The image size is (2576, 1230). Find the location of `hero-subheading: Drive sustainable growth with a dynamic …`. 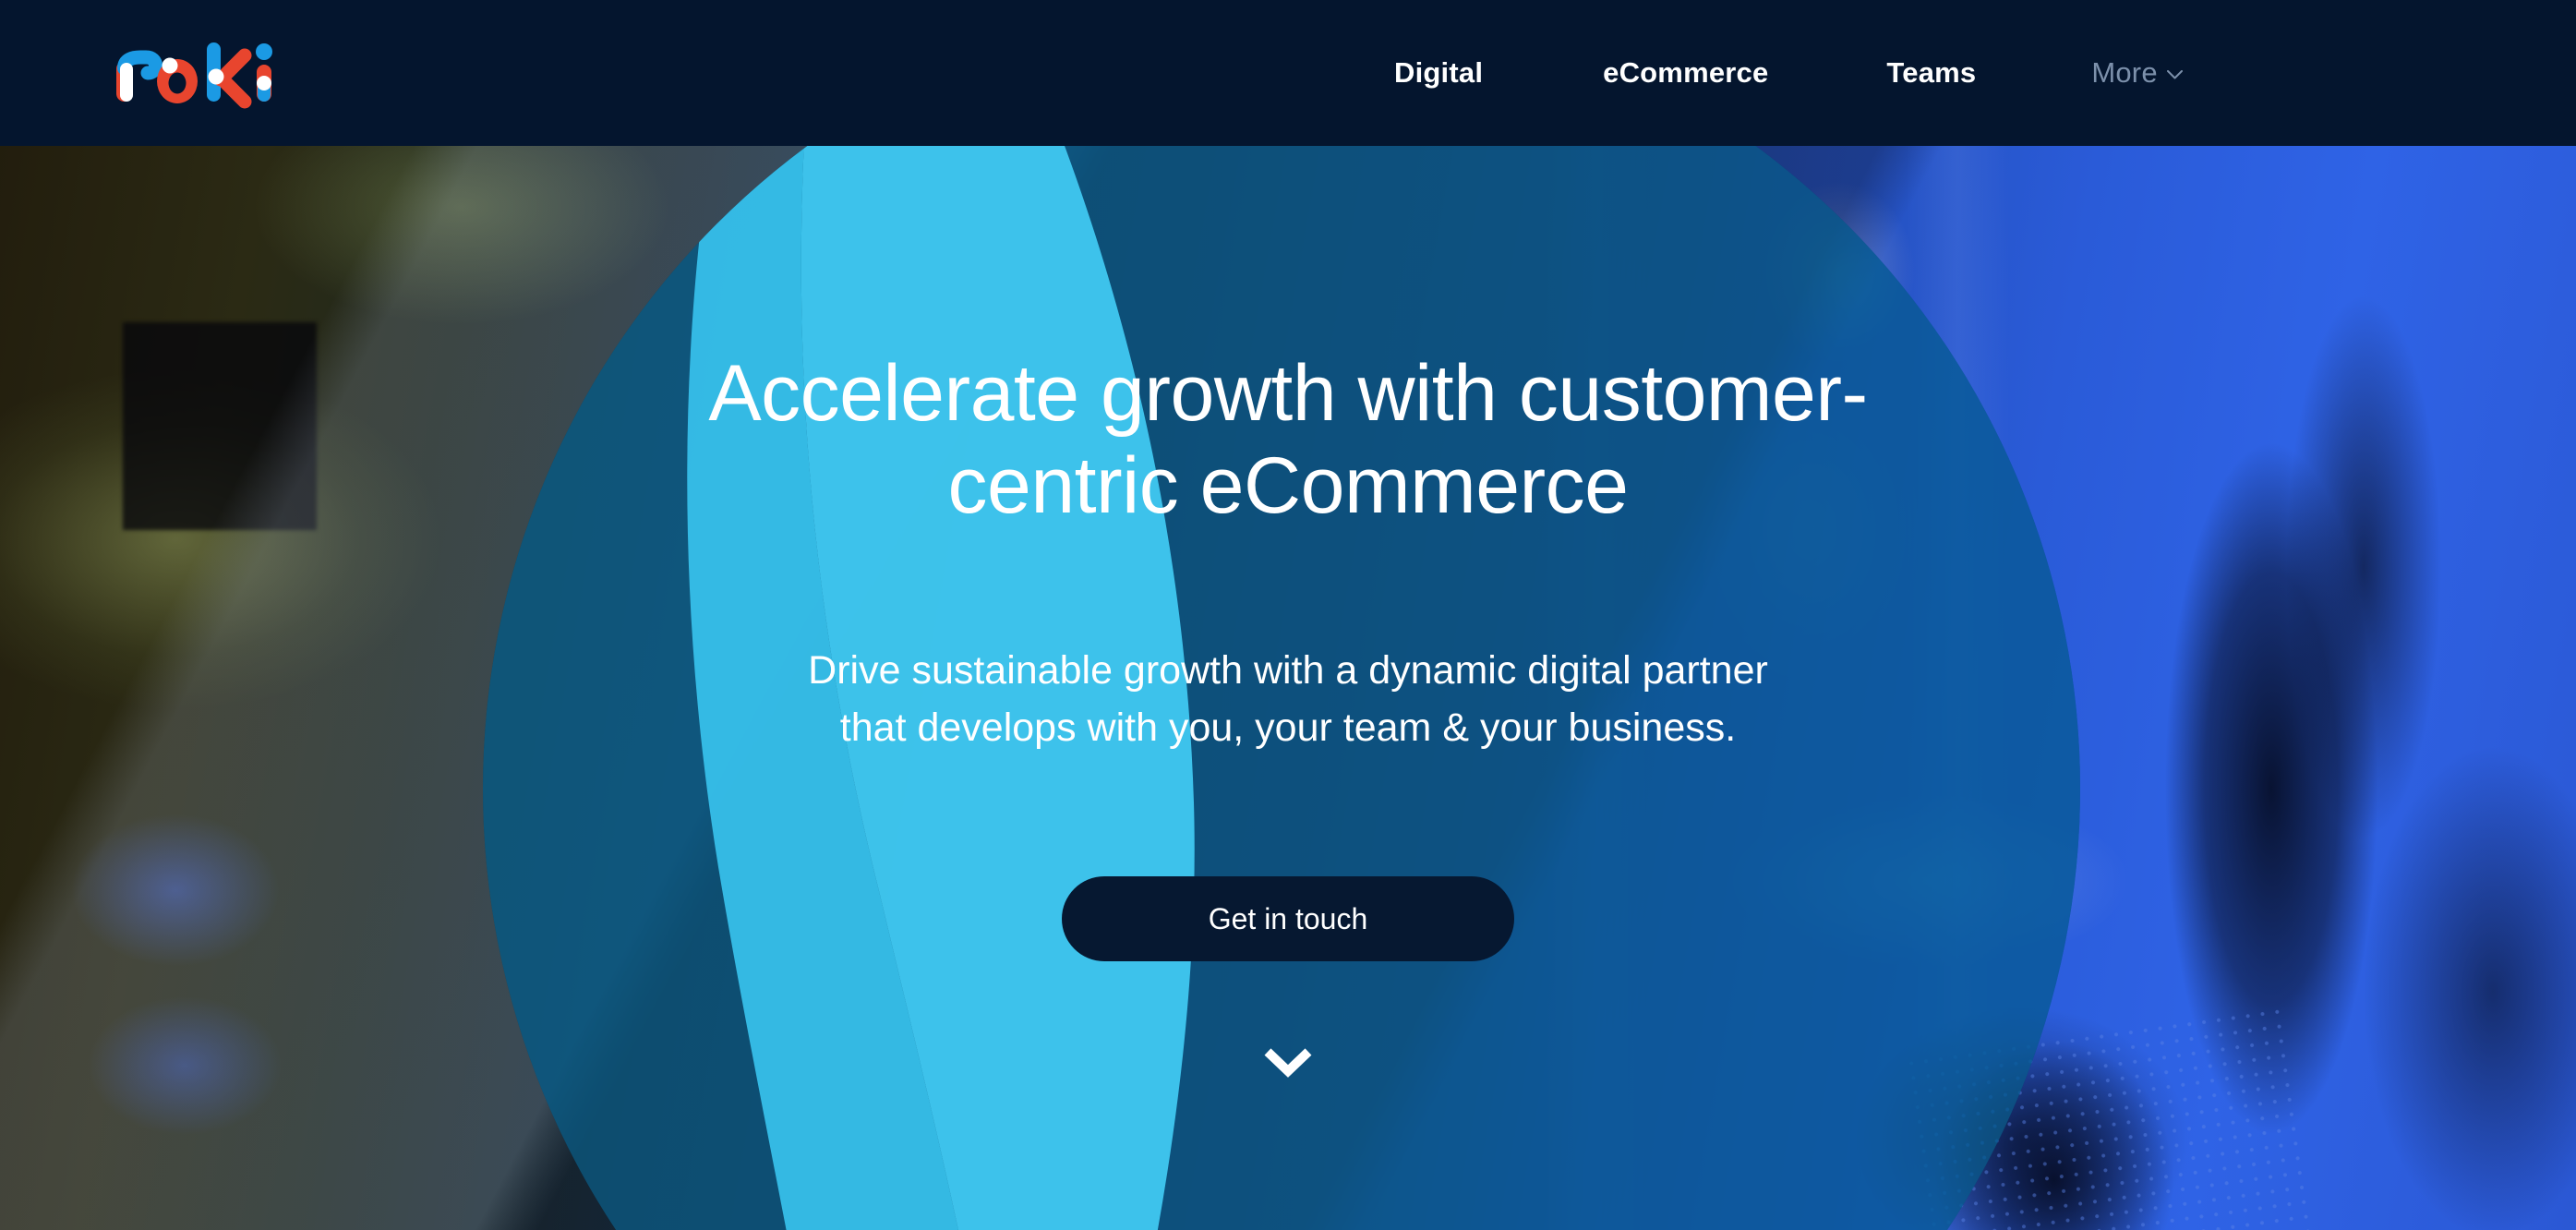

hero-subheading: Drive sustainable growth with a dynamic … is located at coordinates (1288, 700).